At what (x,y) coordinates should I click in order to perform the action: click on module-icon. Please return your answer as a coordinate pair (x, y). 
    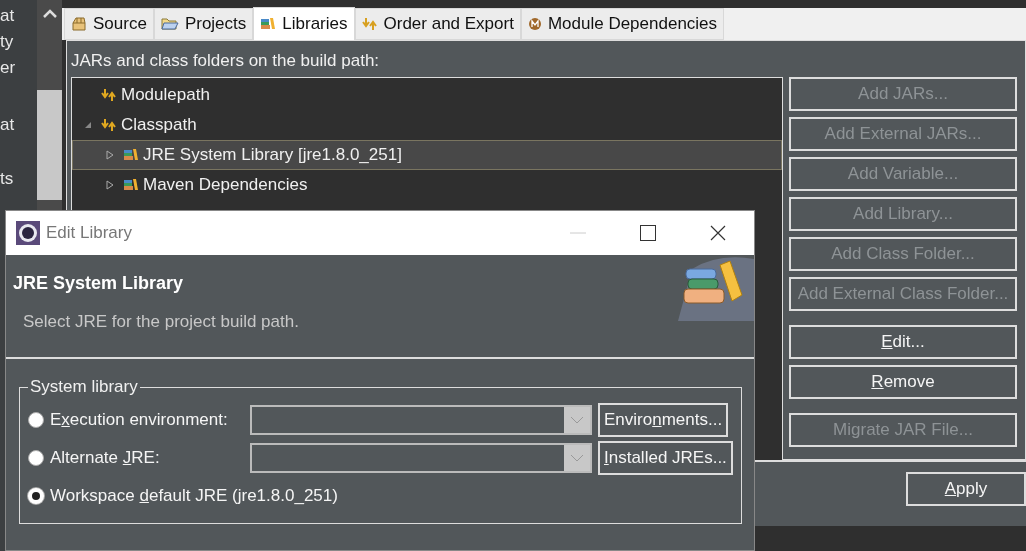
    Looking at the image, I should click on (534, 24).